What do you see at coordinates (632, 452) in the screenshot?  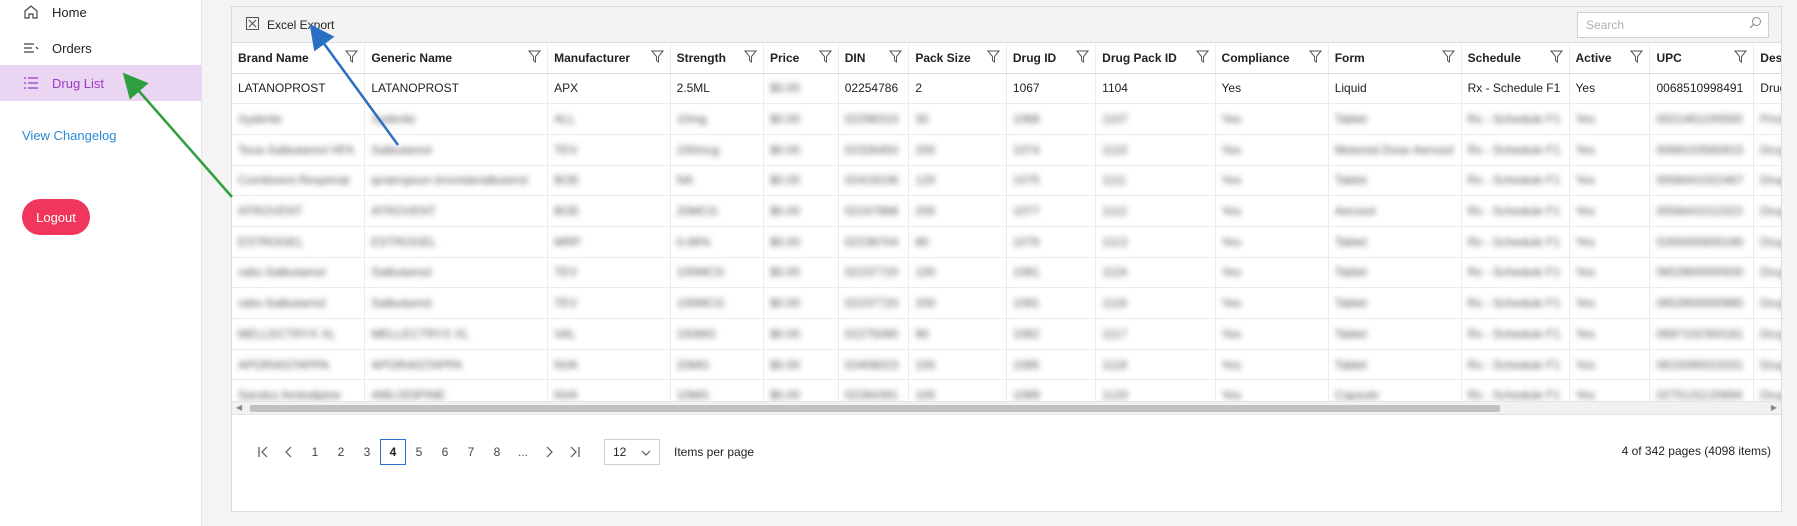 I see `items-per-page-select: 12` at bounding box center [632, 452].